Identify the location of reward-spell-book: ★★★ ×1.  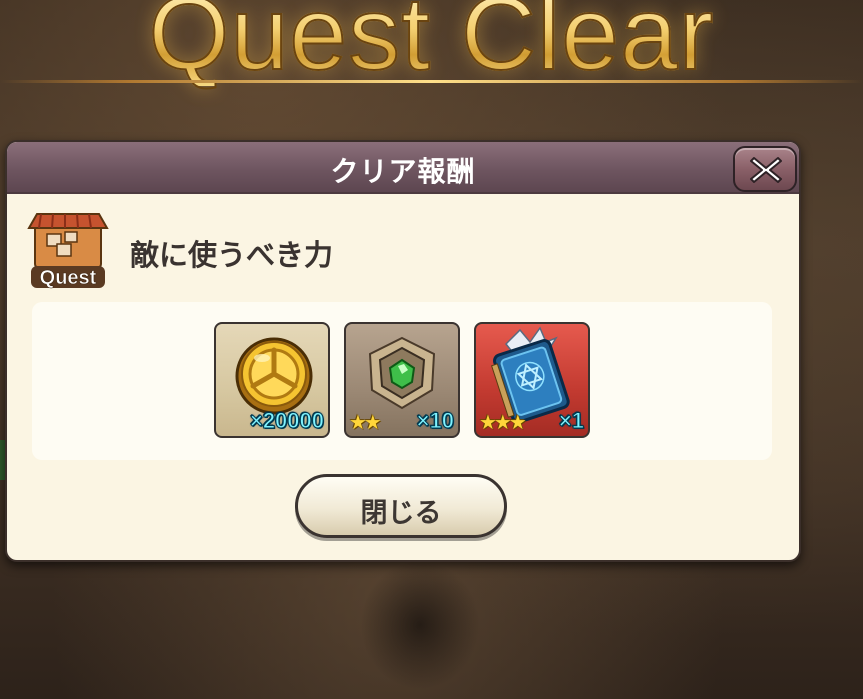
(532, 380).